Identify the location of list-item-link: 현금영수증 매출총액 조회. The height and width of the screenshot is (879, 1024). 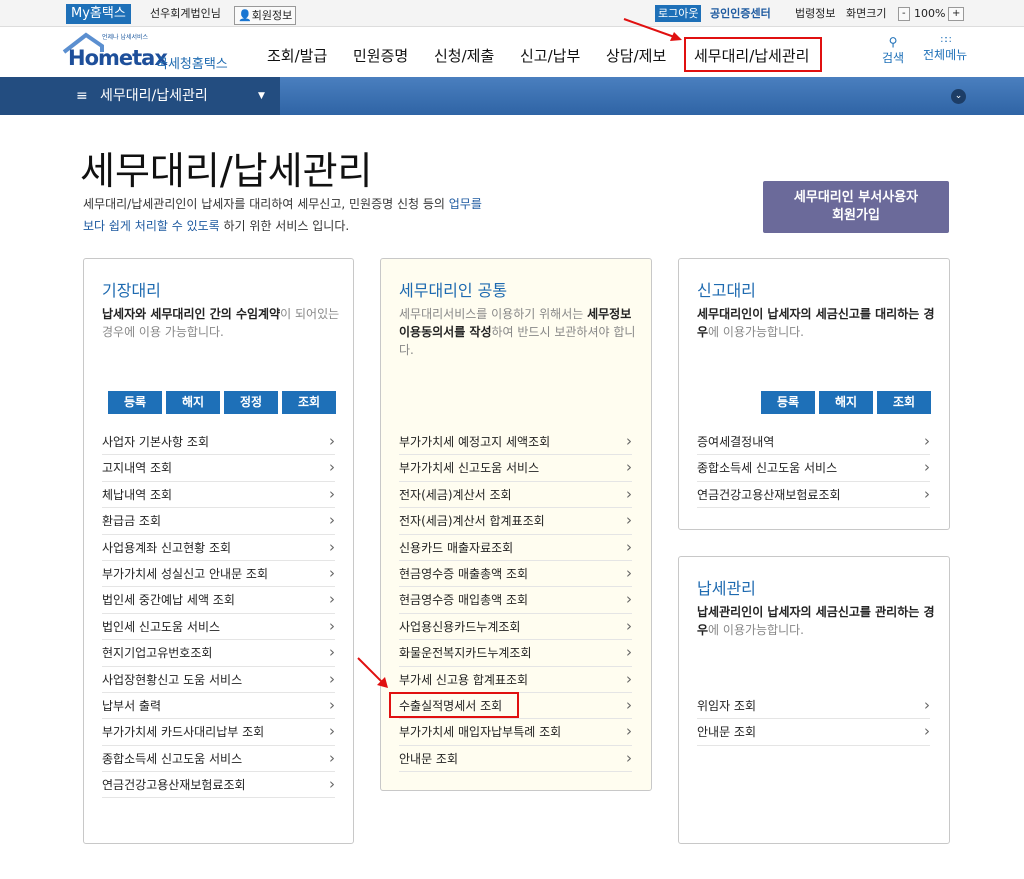
(515, 574).